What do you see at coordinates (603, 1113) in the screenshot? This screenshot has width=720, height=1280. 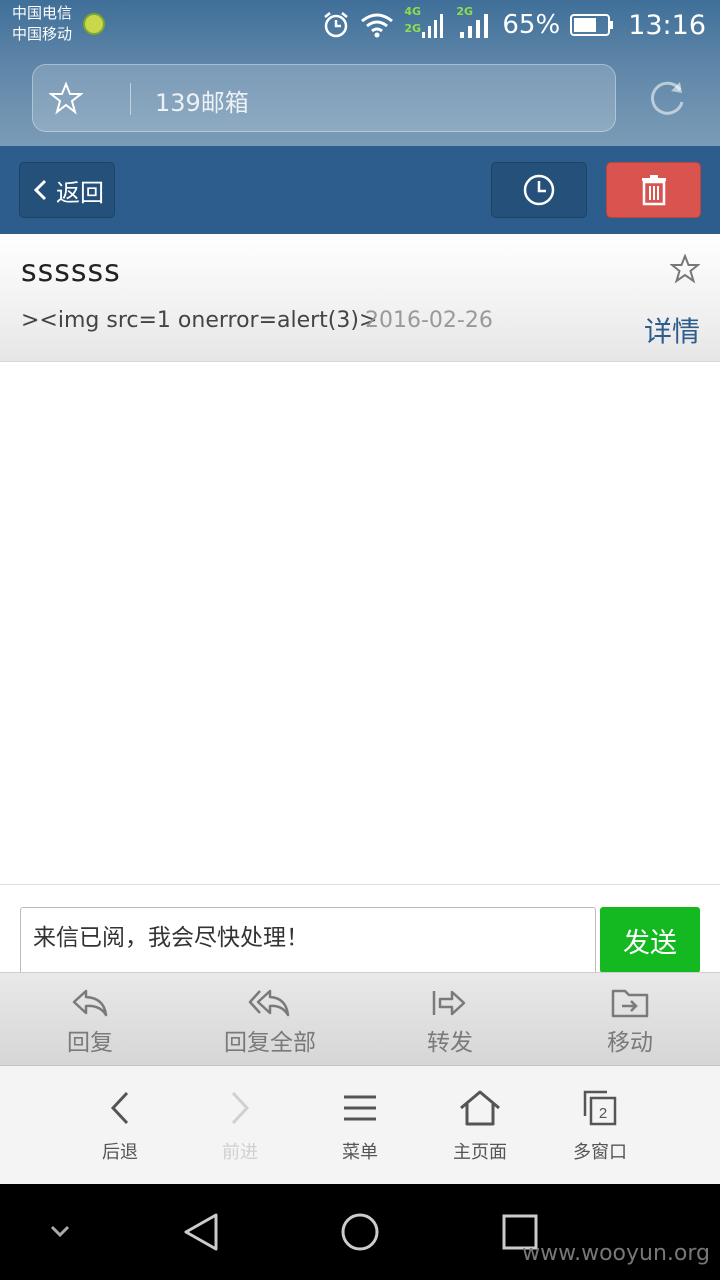 I see `window-count: 2` at bounding box center [603, 1113].